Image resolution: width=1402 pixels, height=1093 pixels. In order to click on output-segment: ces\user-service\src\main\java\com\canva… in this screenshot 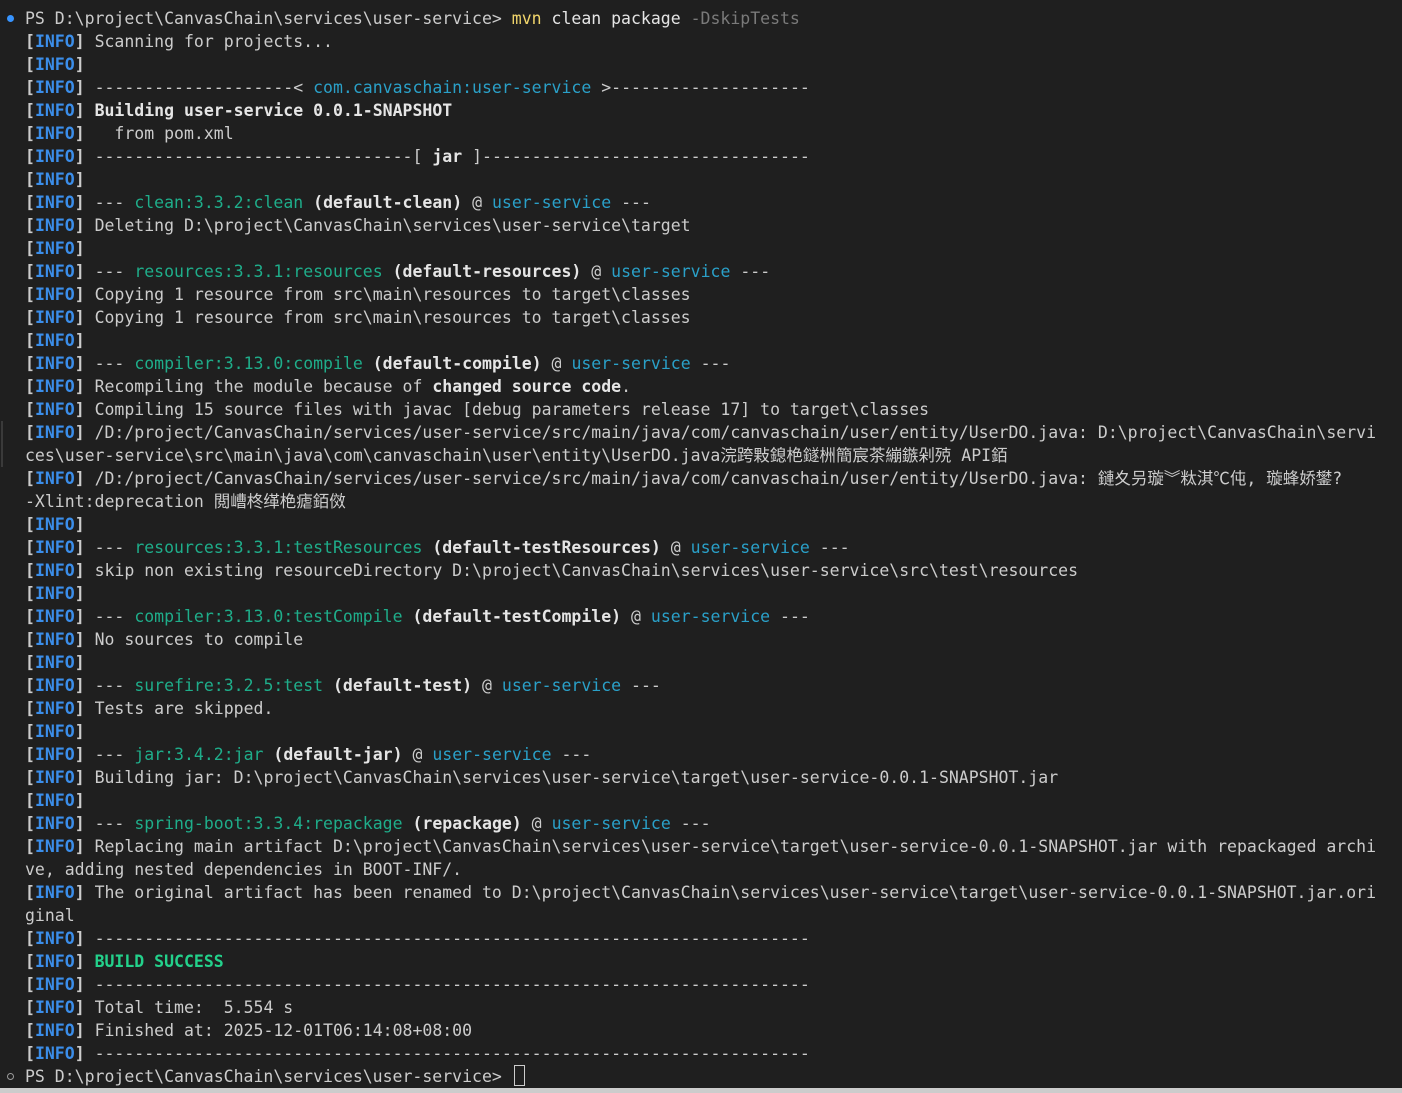, I will do `click(516, 455)`.